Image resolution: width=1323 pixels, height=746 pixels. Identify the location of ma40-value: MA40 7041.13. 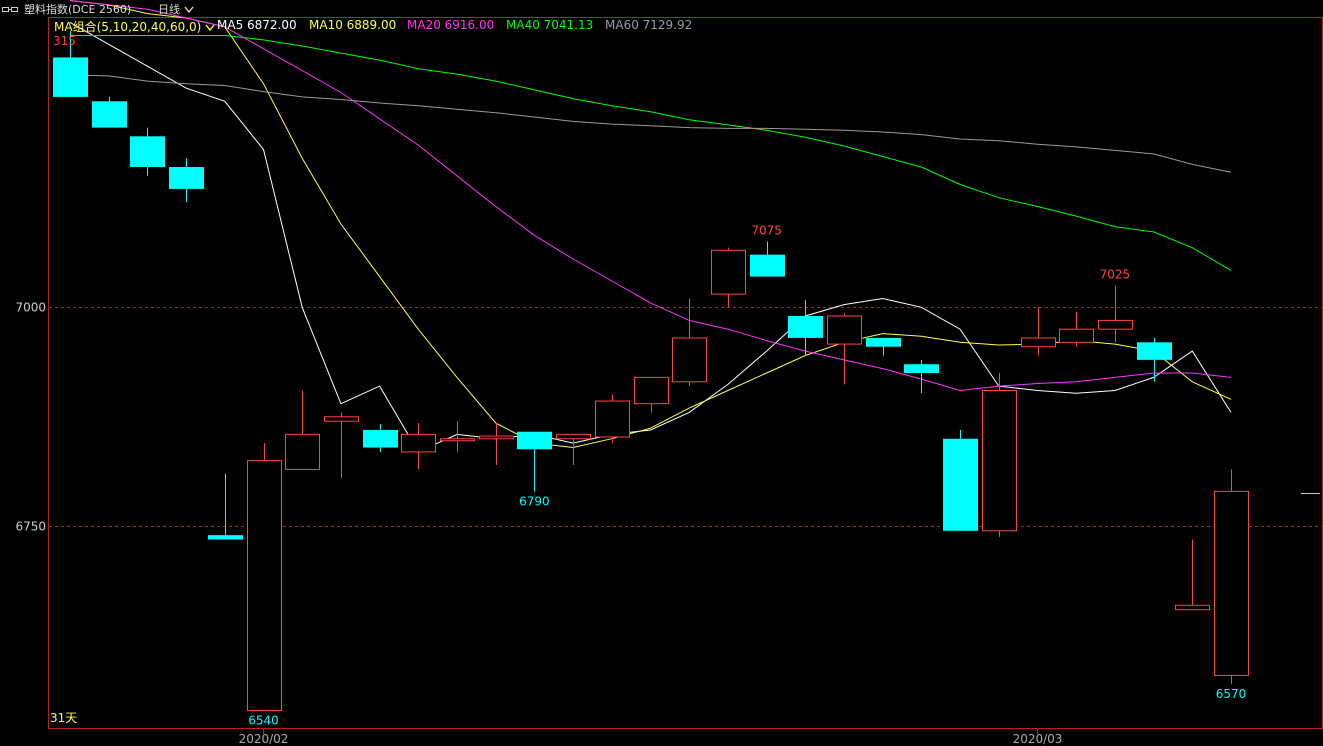
(550, 25).